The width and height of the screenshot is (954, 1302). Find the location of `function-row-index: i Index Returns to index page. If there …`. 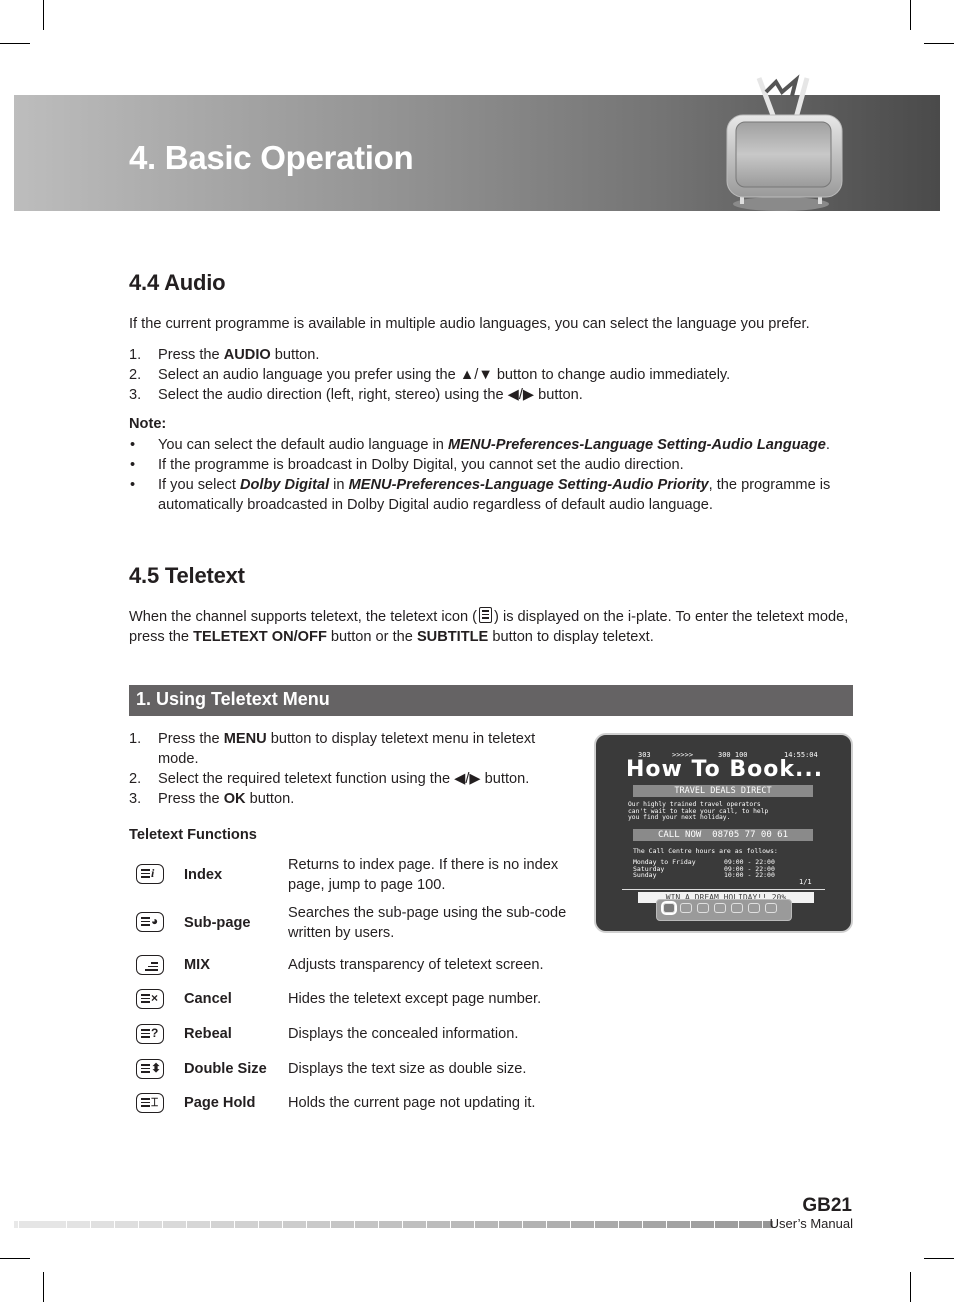

function-row-index: i Index Returns to index page. If there … is located at coordinates (359, 875).